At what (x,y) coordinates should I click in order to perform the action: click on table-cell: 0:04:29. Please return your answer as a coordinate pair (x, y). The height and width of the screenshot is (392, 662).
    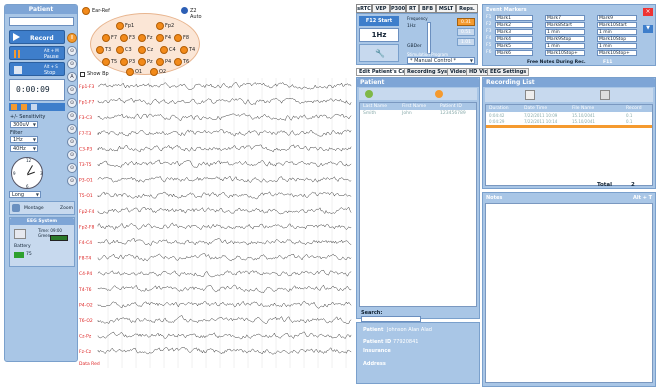
    Looking at the image, I should click on (496, 121).